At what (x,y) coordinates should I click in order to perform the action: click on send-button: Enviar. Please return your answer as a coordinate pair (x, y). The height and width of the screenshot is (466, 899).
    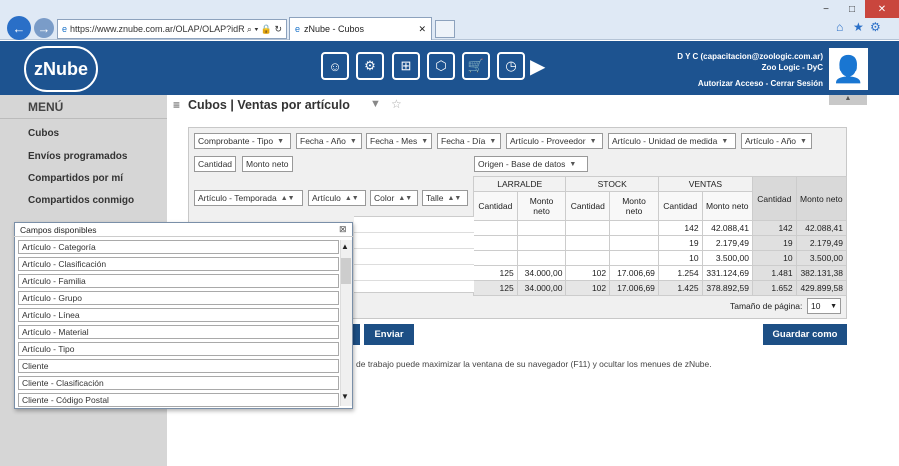
    Looking at the image, I should click on (389, 334).